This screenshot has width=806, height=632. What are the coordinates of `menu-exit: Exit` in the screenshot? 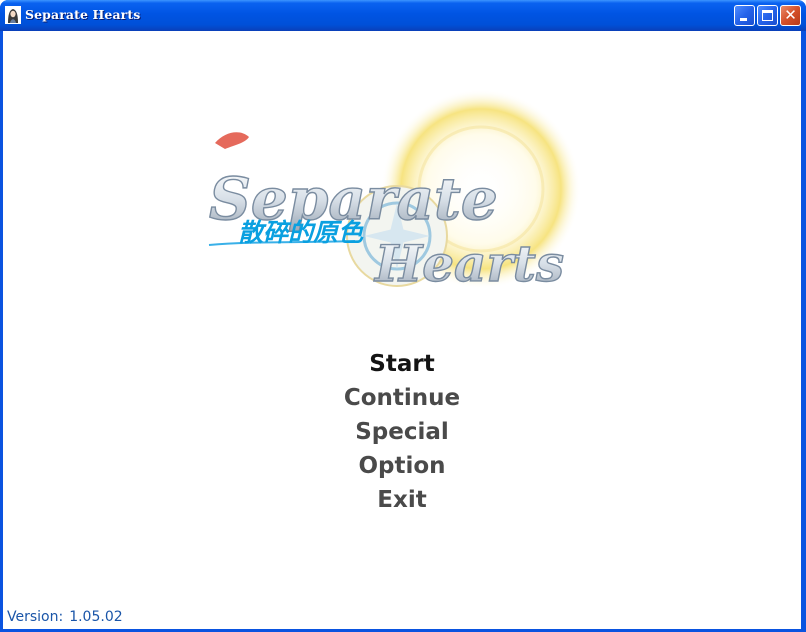 It's located at (402, 500).